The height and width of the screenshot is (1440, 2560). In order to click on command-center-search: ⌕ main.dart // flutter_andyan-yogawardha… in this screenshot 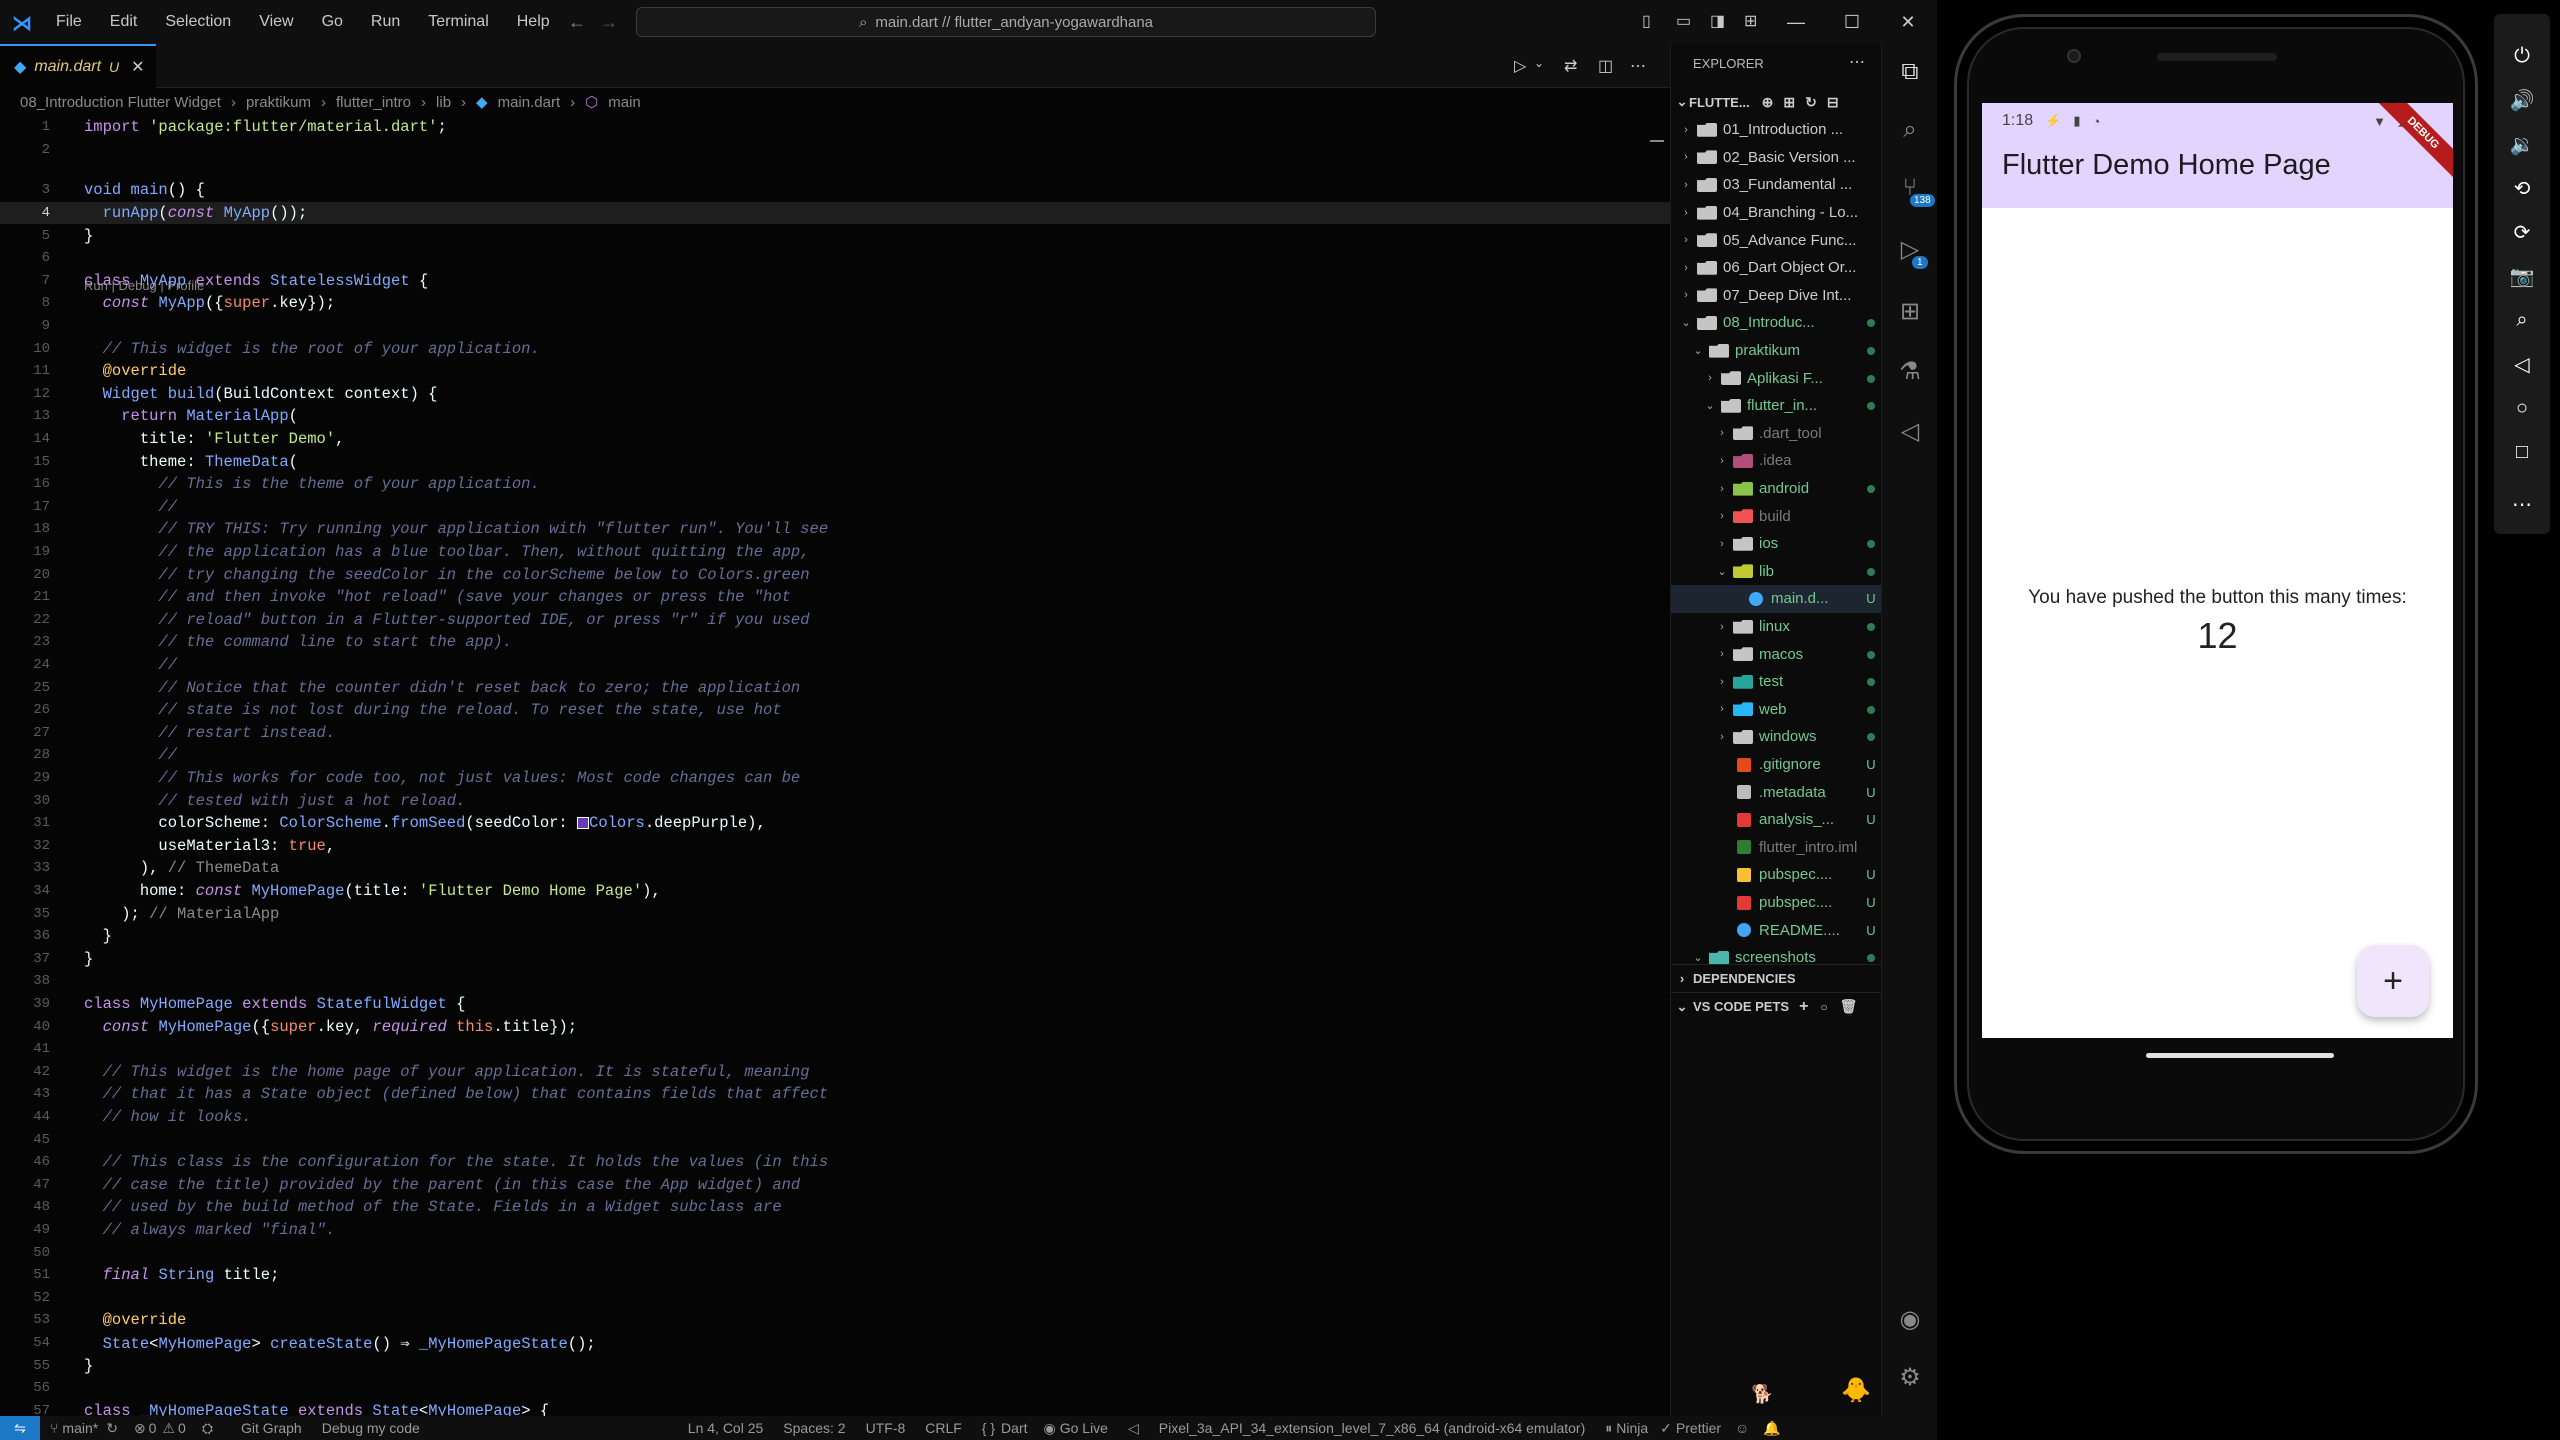, I will do `click(1006, 22)`.